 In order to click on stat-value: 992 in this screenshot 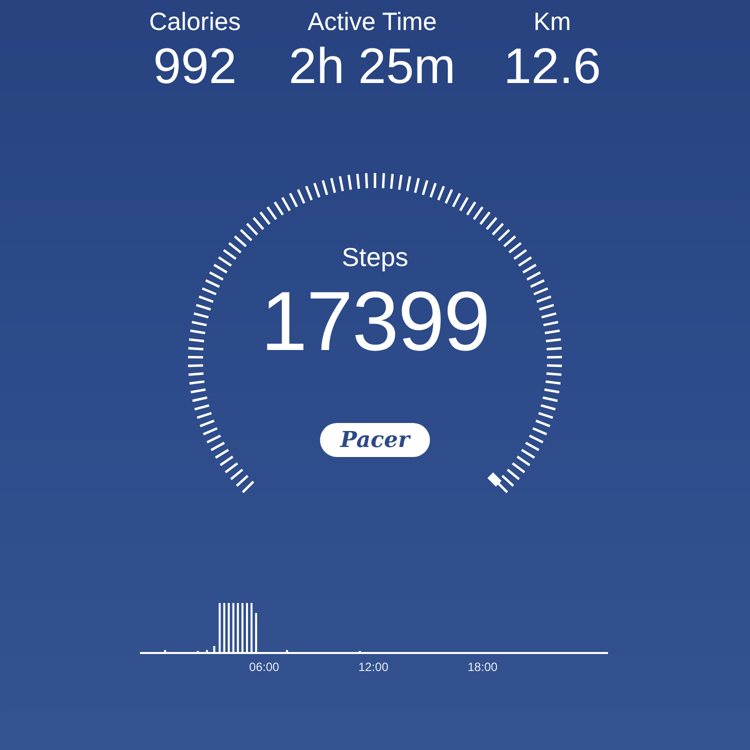, I will do `click(195, 66)`.